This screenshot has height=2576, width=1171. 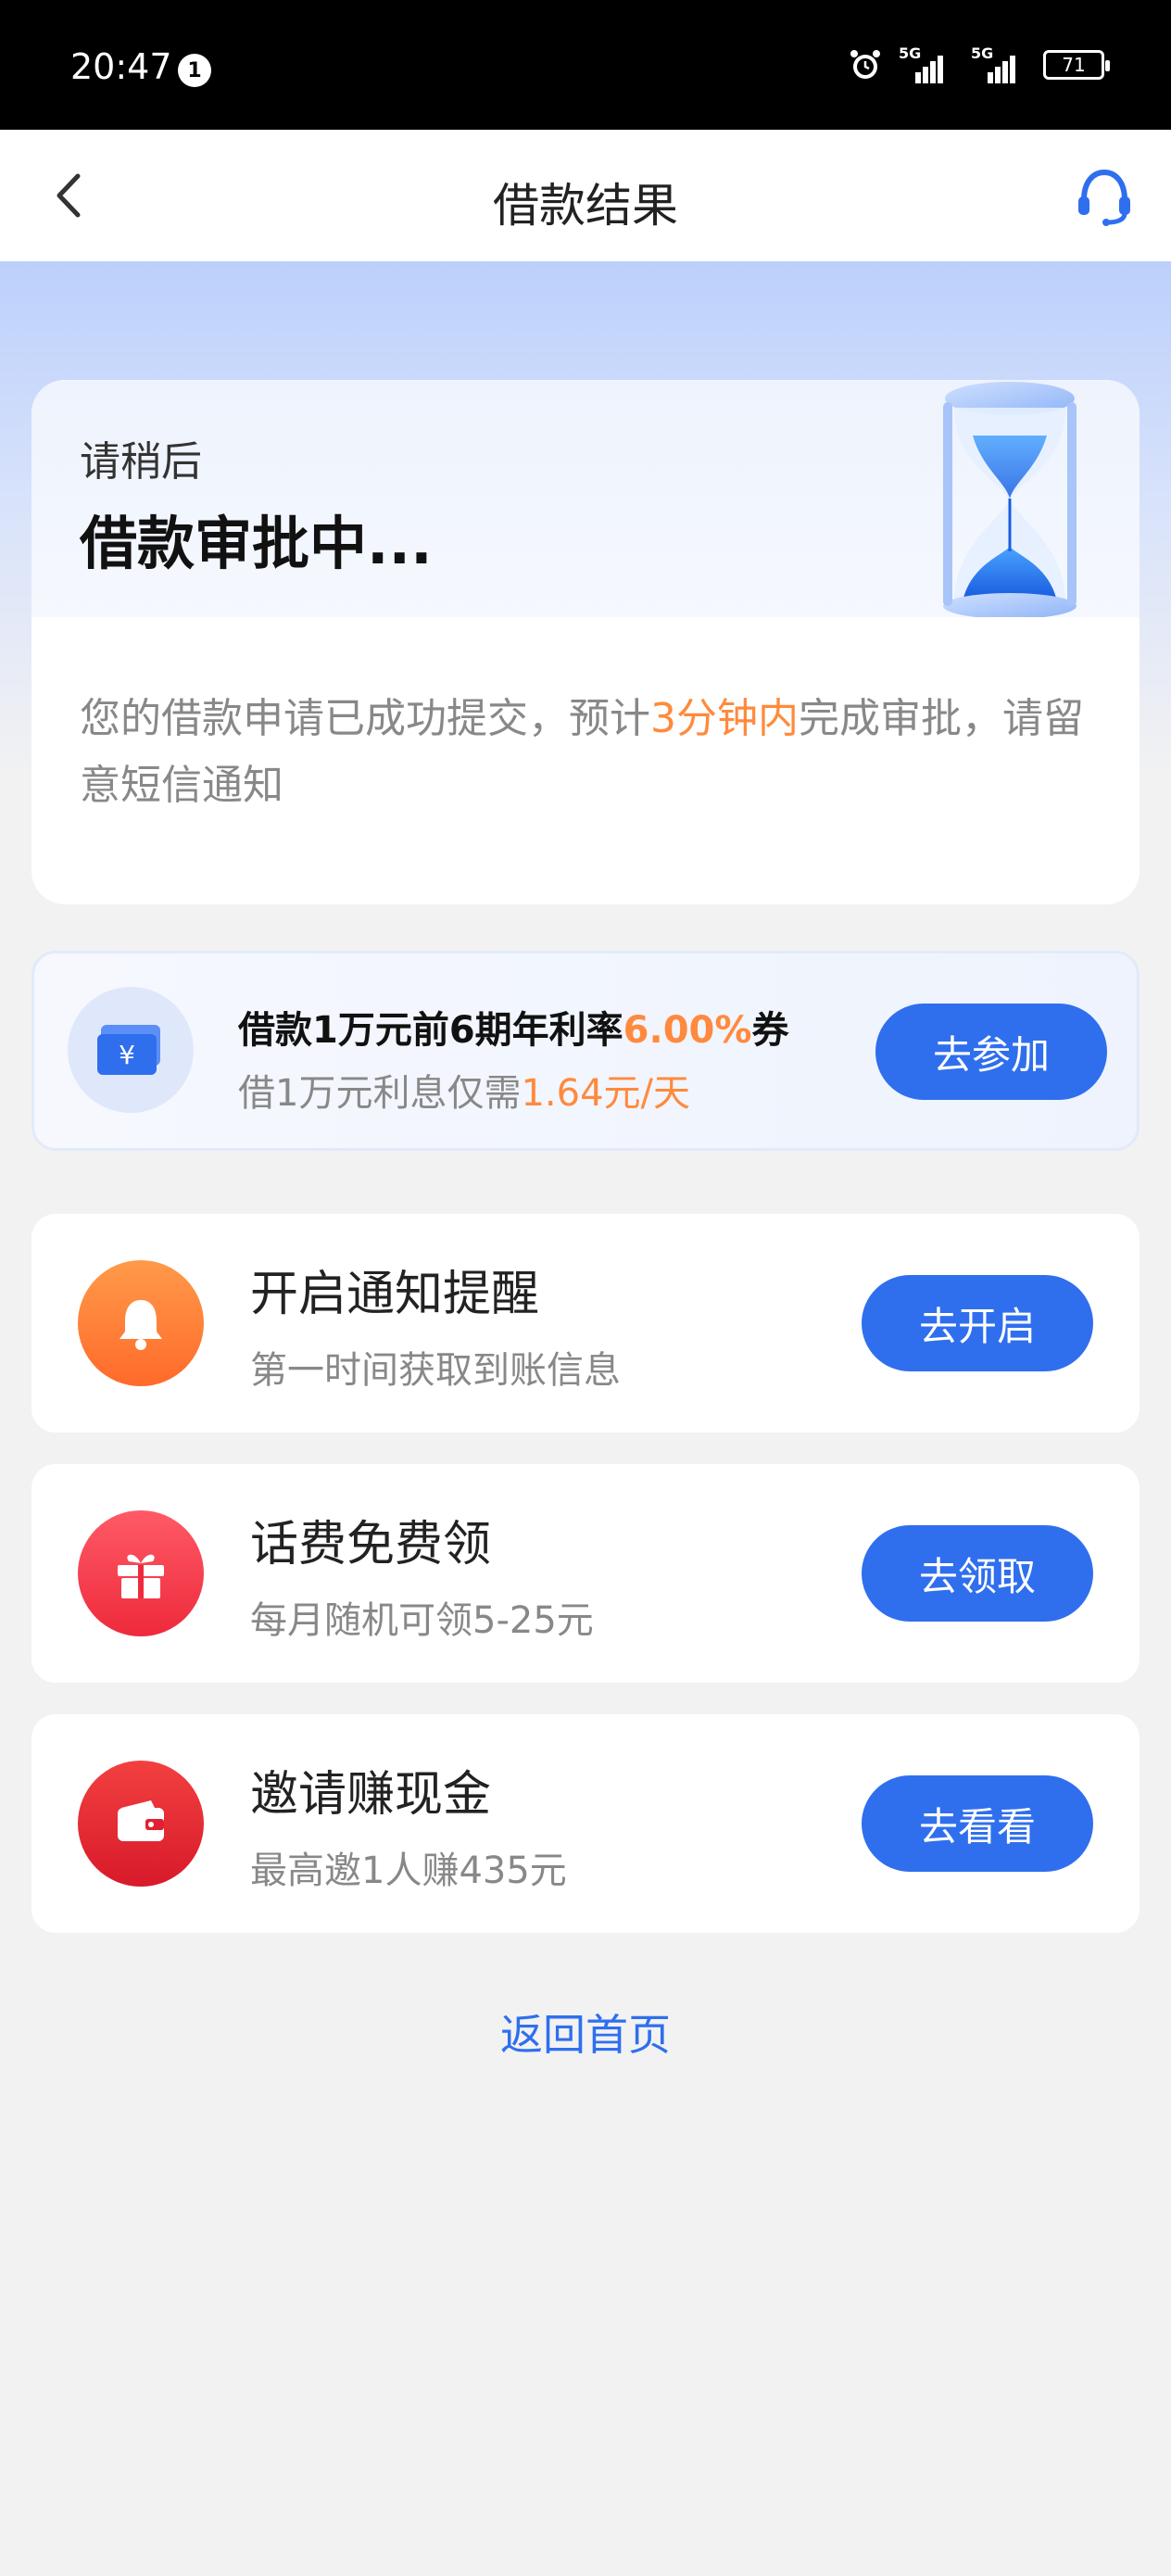 I want to click on signal-1-icon: 5G, so click(x=927, y=64).